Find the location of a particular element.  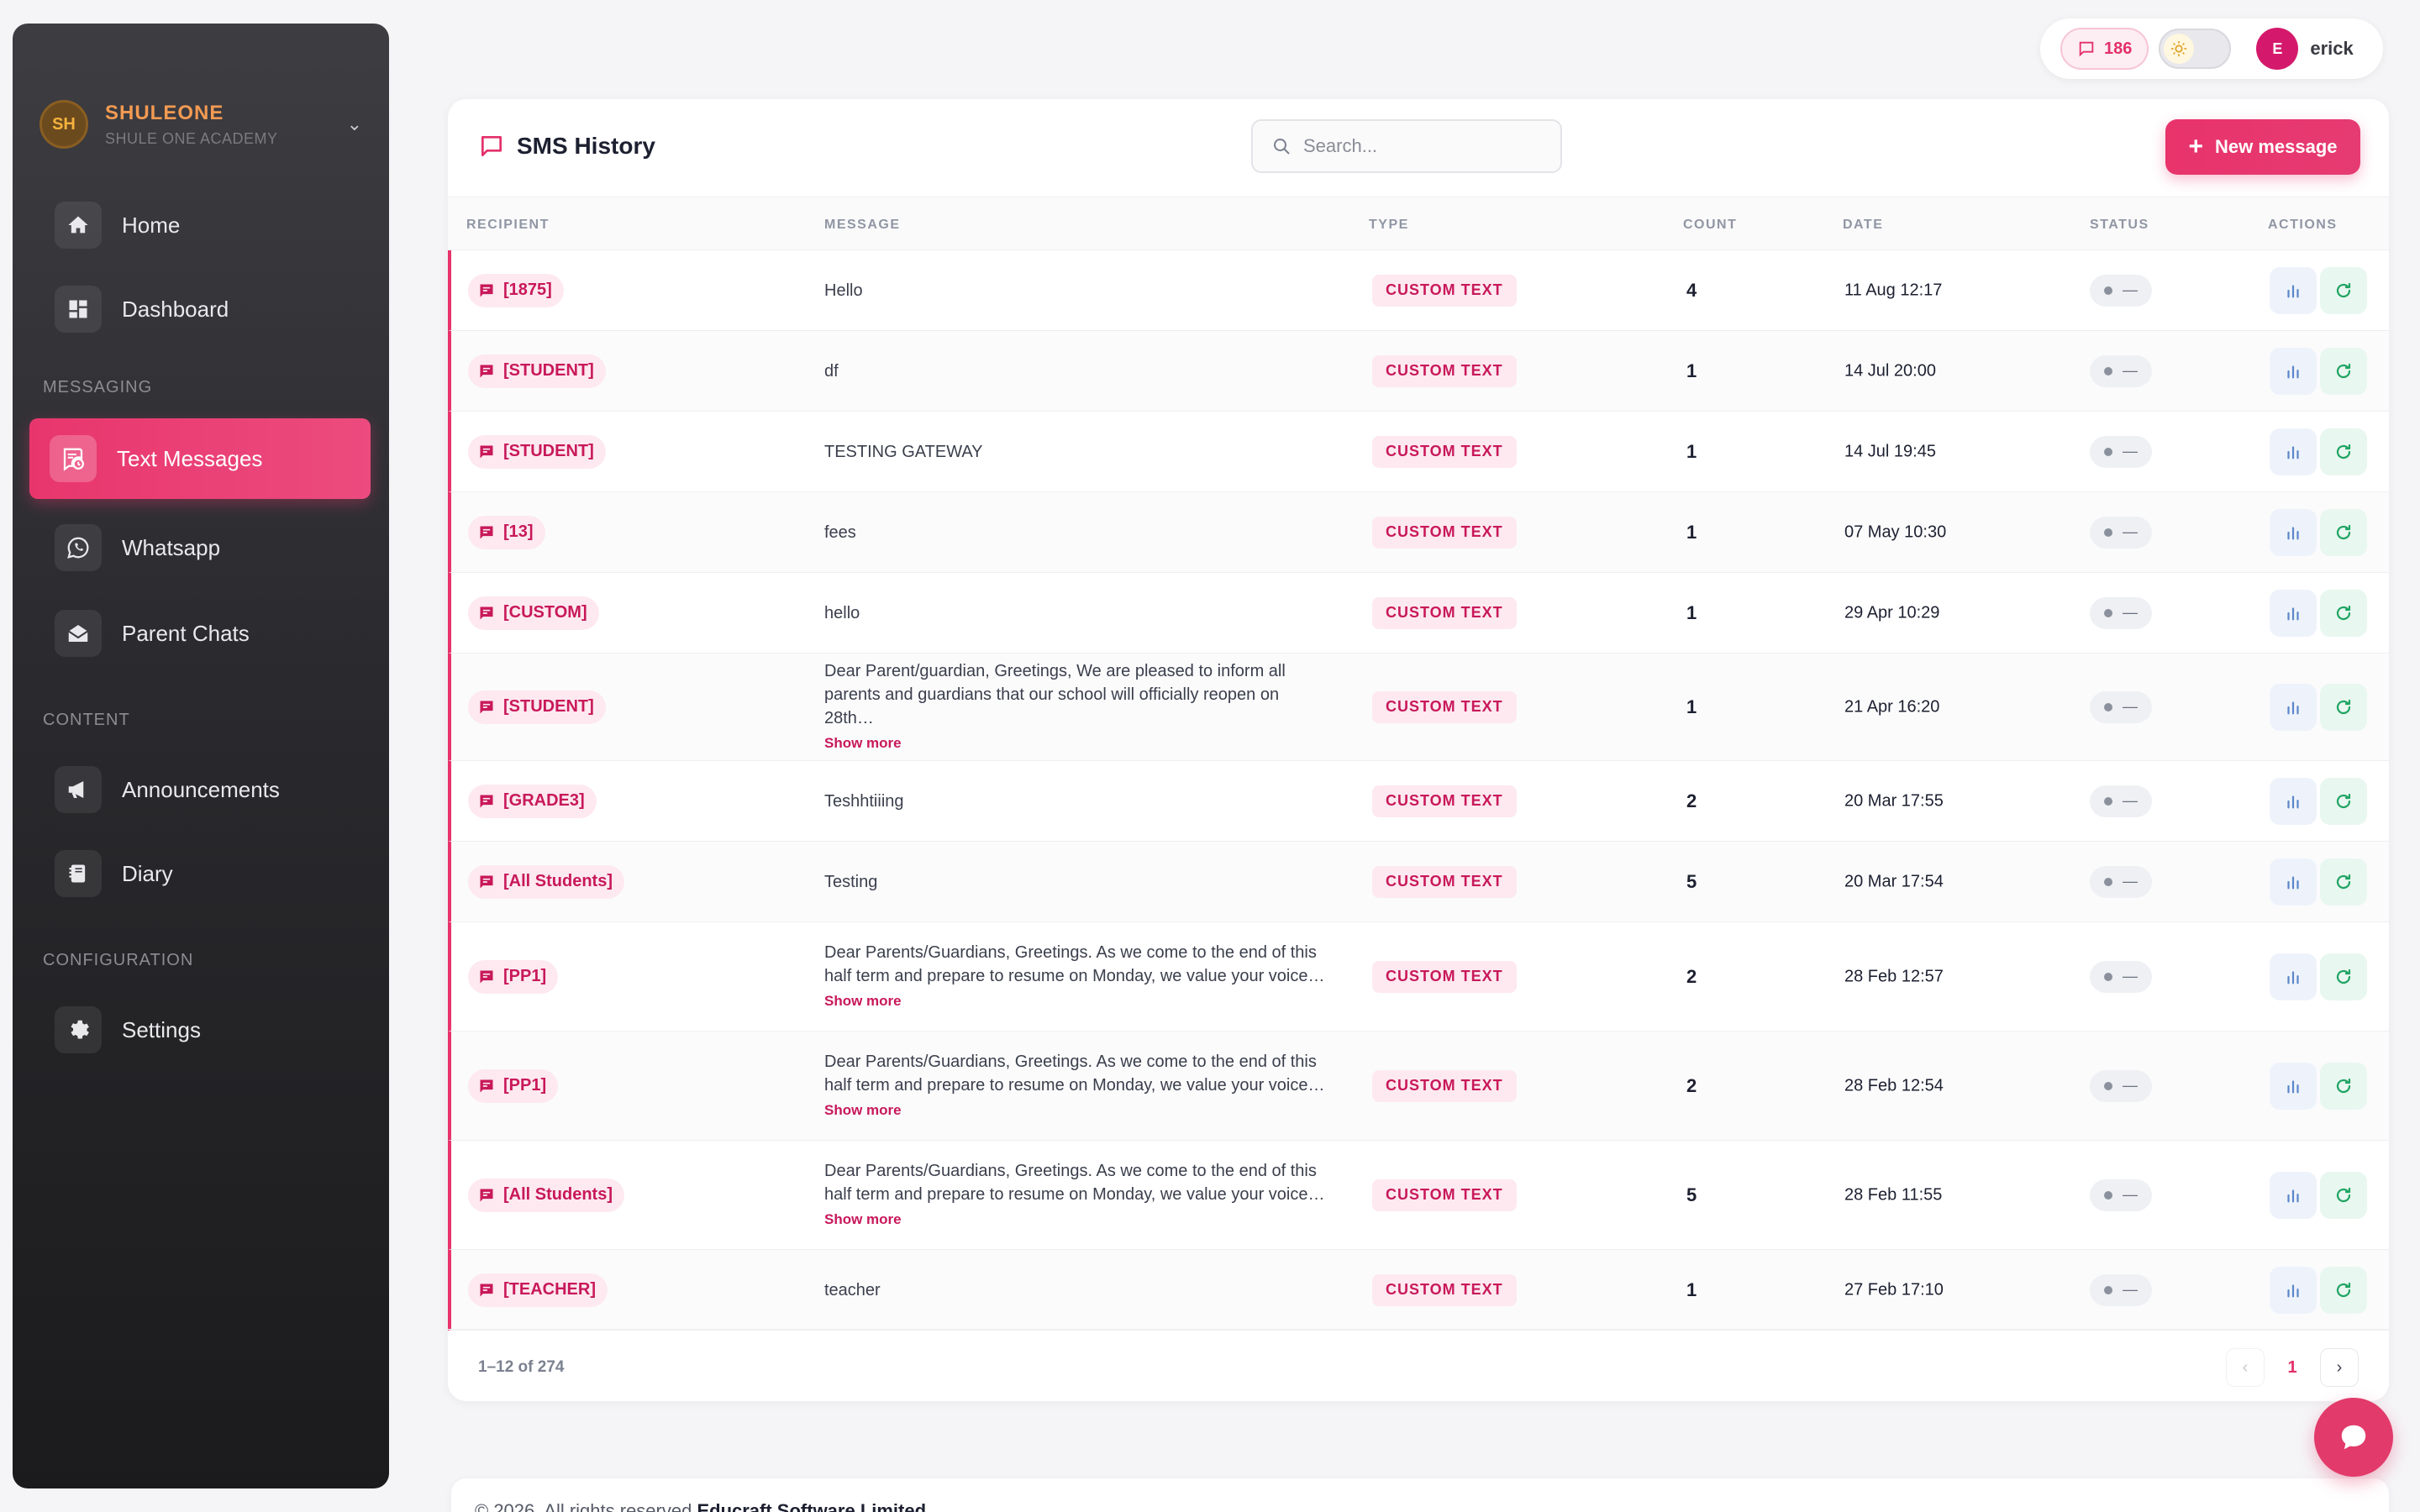

sidebar-item-label: Diary is located at coordinates (147, 873).